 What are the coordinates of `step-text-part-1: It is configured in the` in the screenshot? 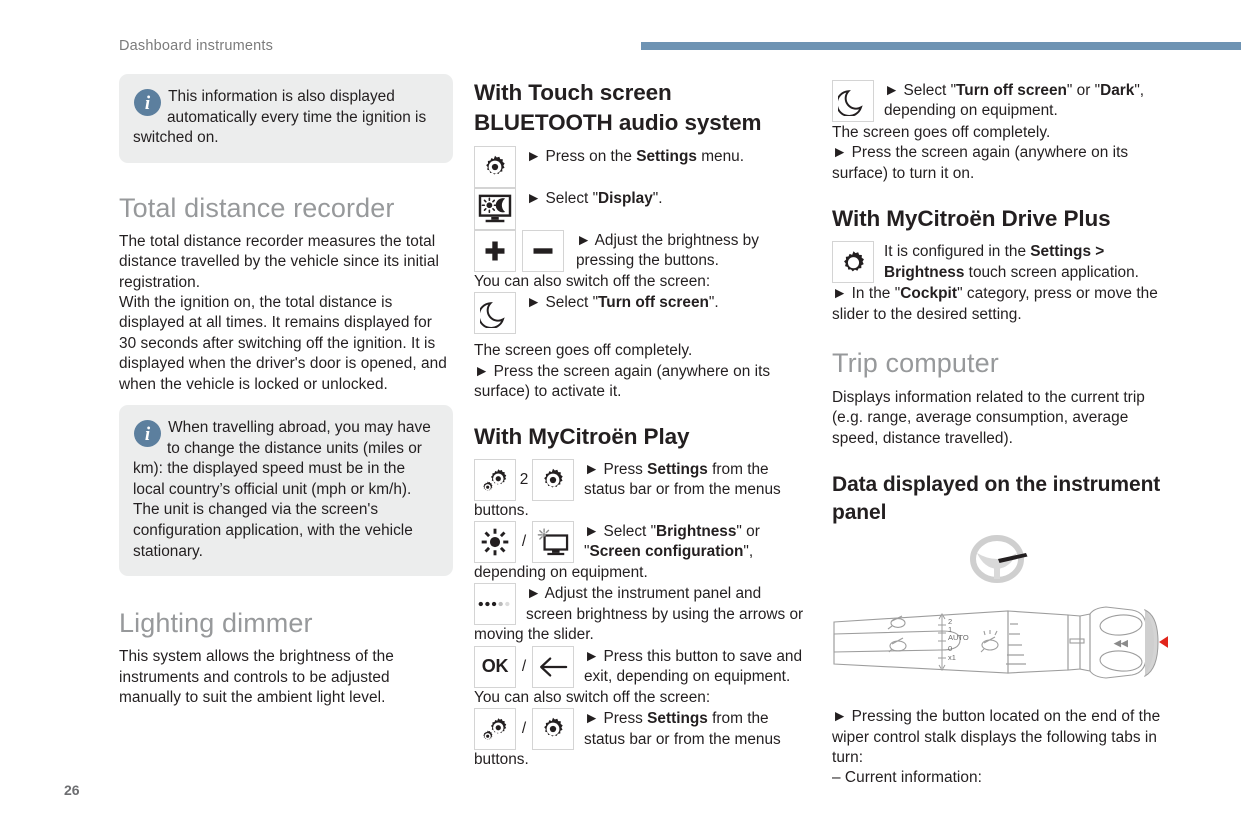 It's located at (957, 252).